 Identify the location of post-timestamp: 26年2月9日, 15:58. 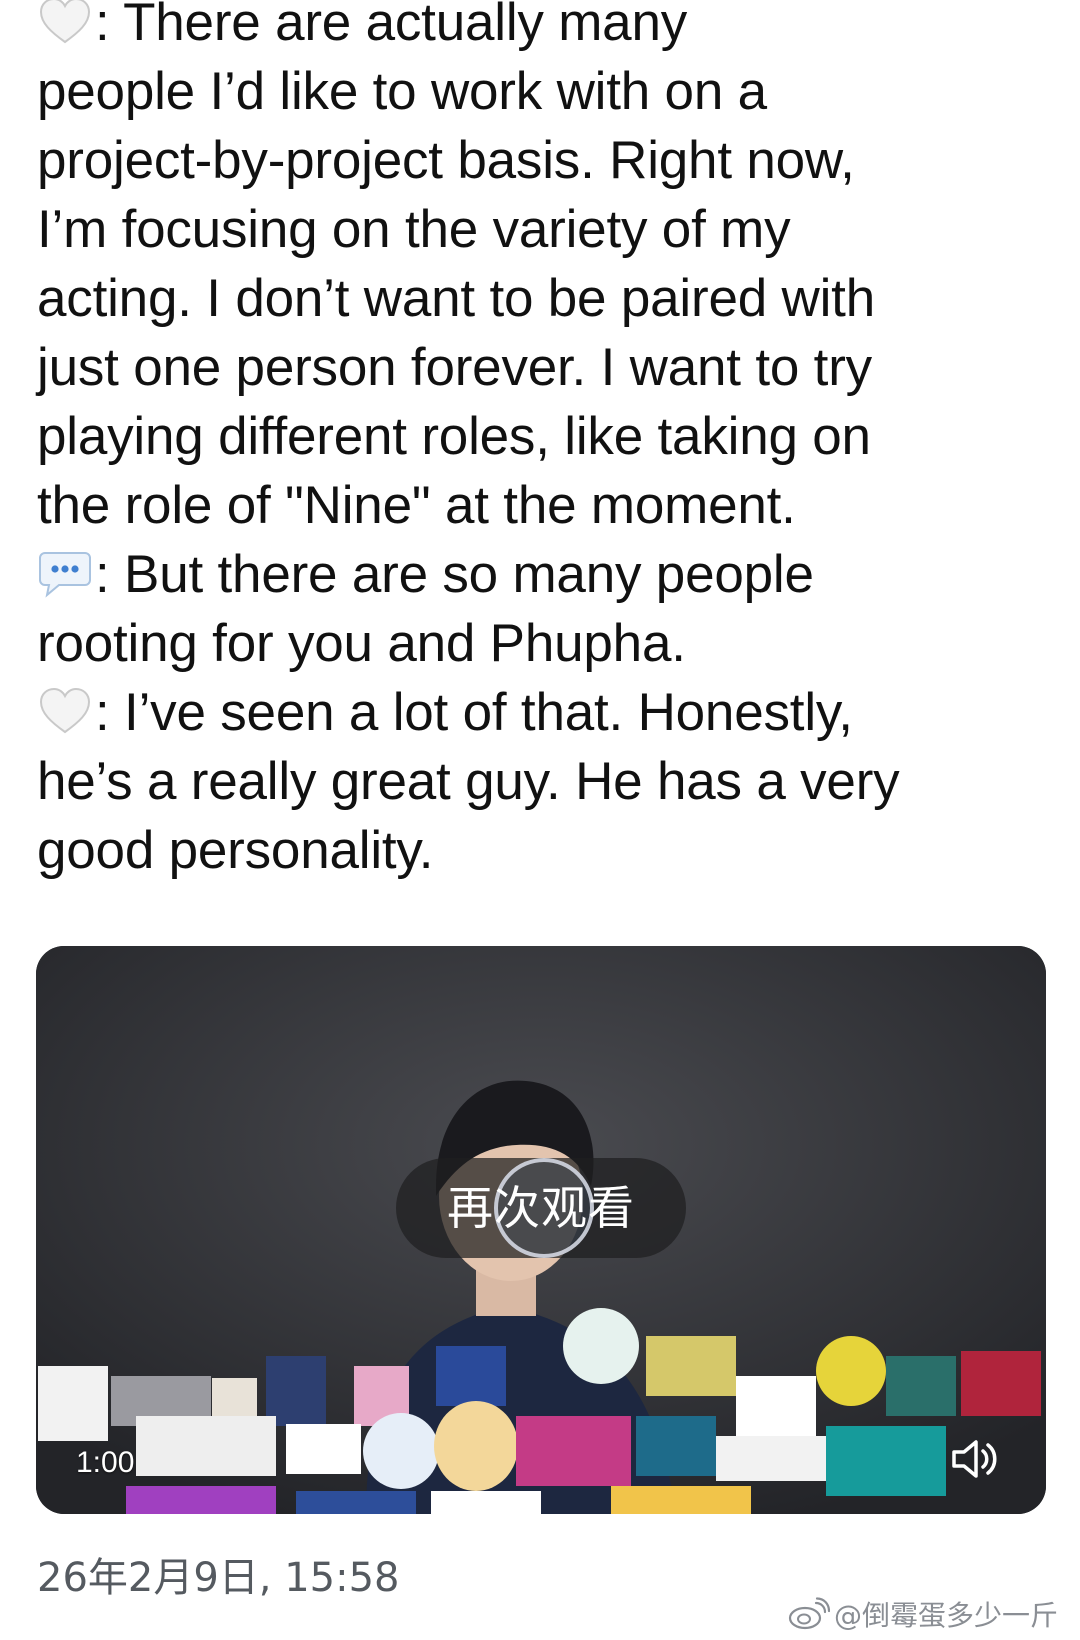
(218, 1578).